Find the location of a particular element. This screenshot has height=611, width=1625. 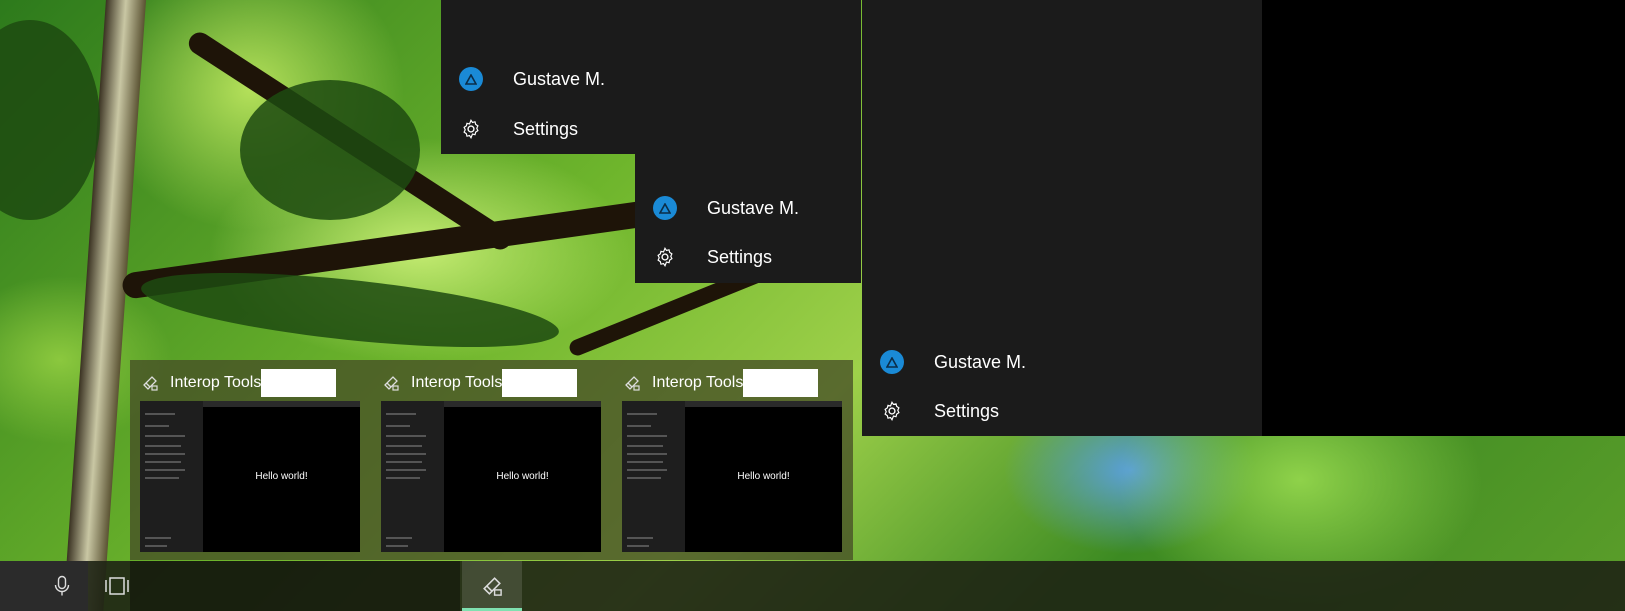

microphone-button is located at coordinates (62, 586).